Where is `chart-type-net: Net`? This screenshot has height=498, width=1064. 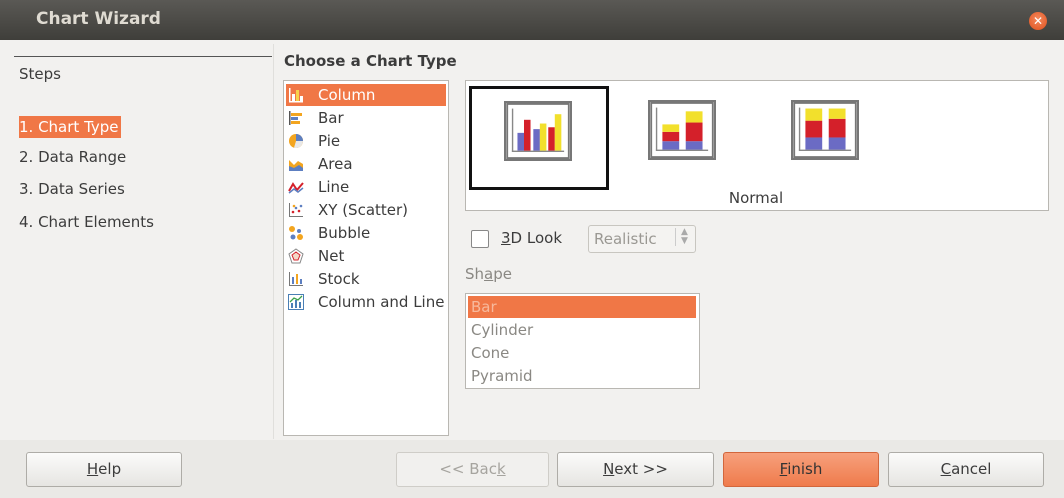
chart-type-net: Net is located at coordinates (366, 256).